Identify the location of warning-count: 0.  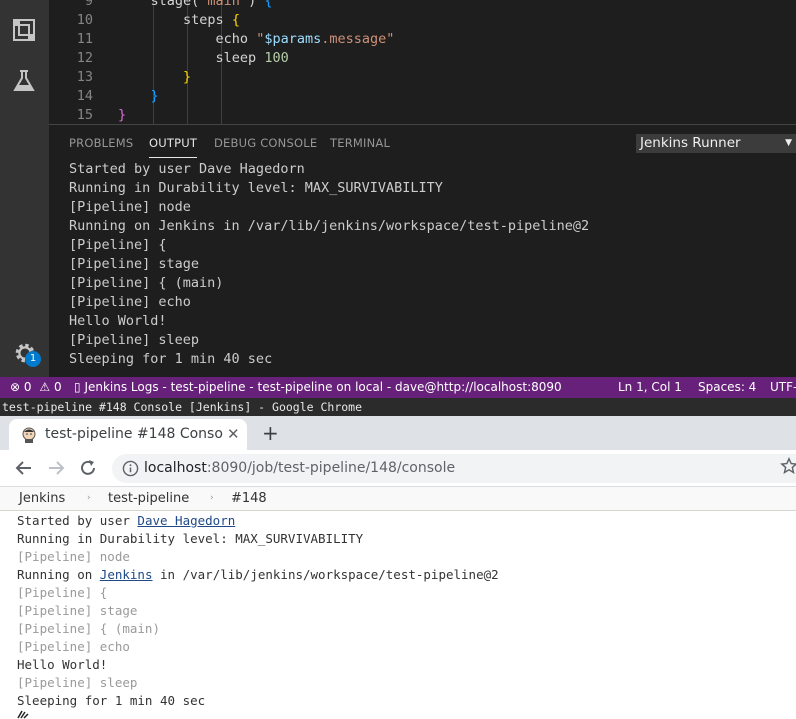
(57, 387).